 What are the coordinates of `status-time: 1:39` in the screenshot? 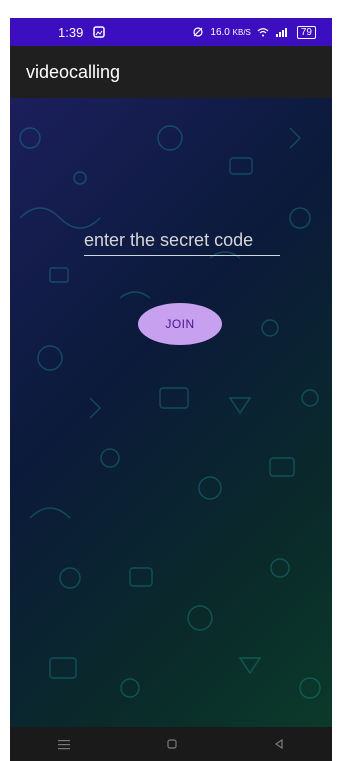 It's located at (71, 32).